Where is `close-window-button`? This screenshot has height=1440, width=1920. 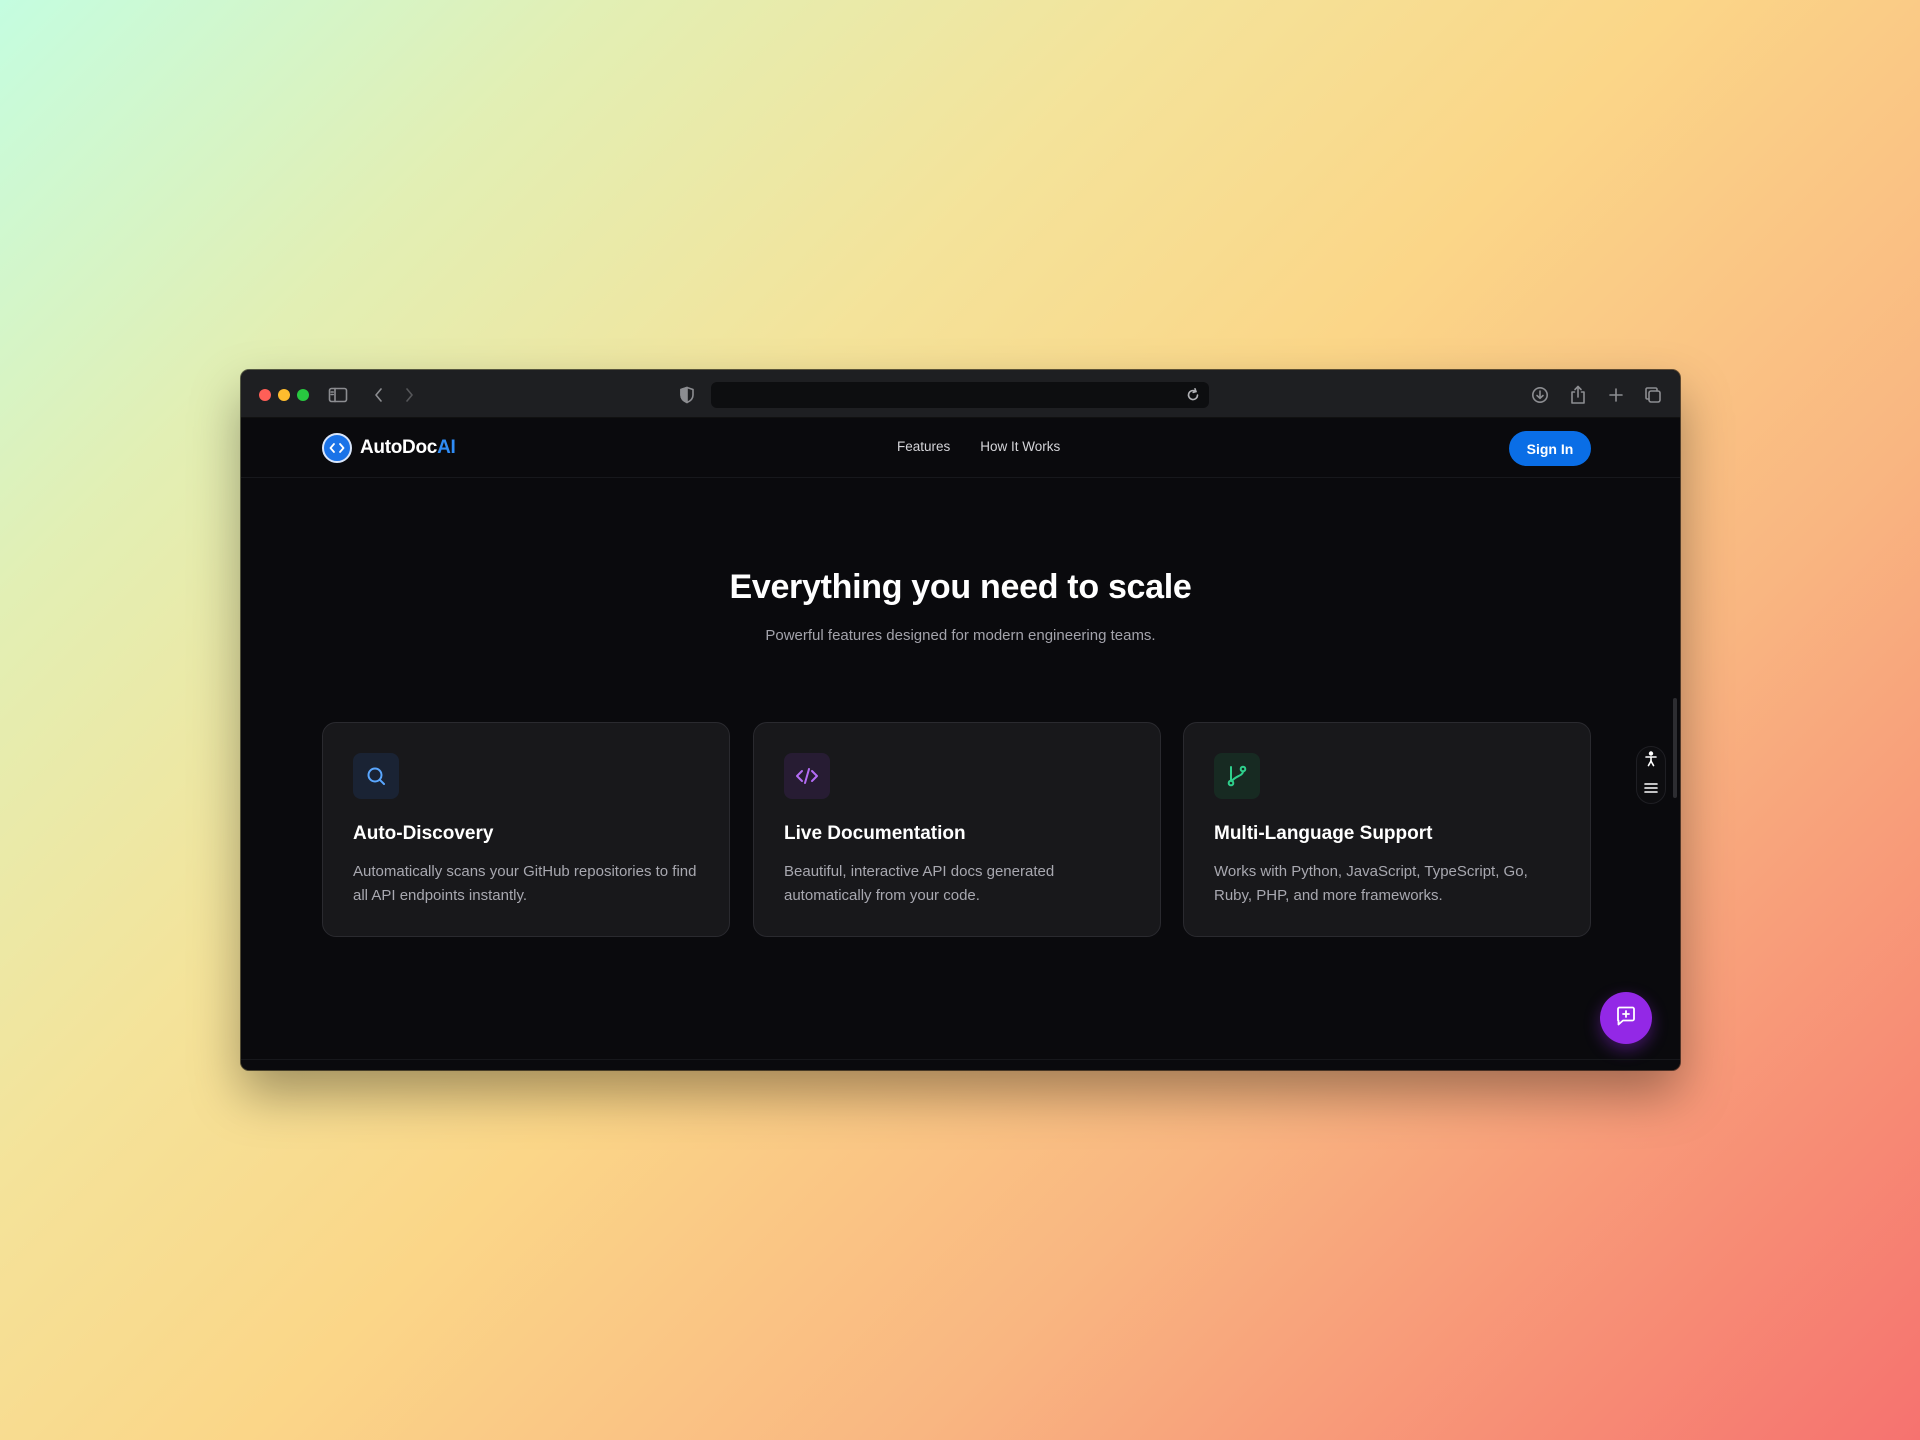
close-window-button is located at coordinates (265, 395).